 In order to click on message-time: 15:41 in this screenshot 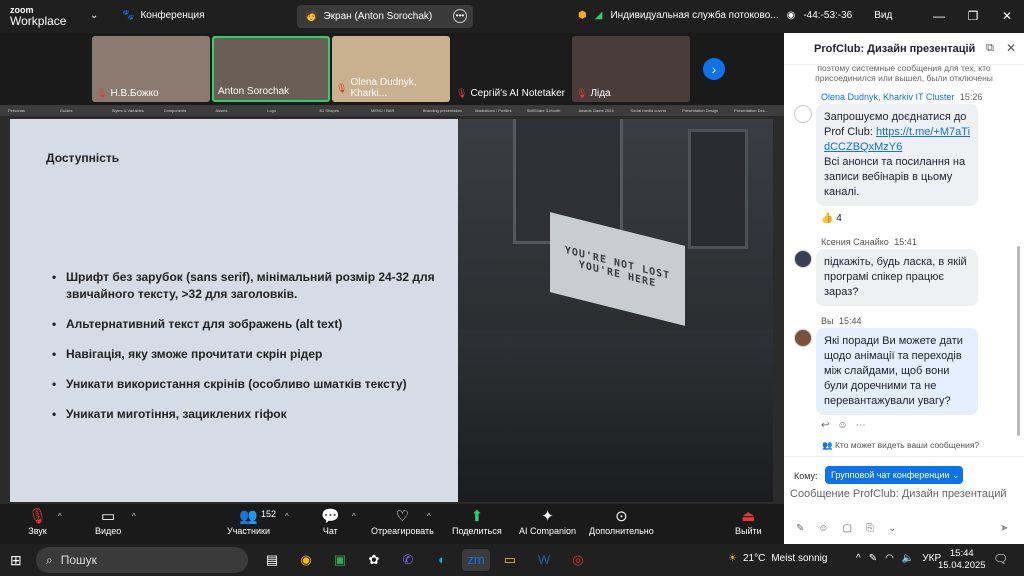, I will do `click(905, 242)`.